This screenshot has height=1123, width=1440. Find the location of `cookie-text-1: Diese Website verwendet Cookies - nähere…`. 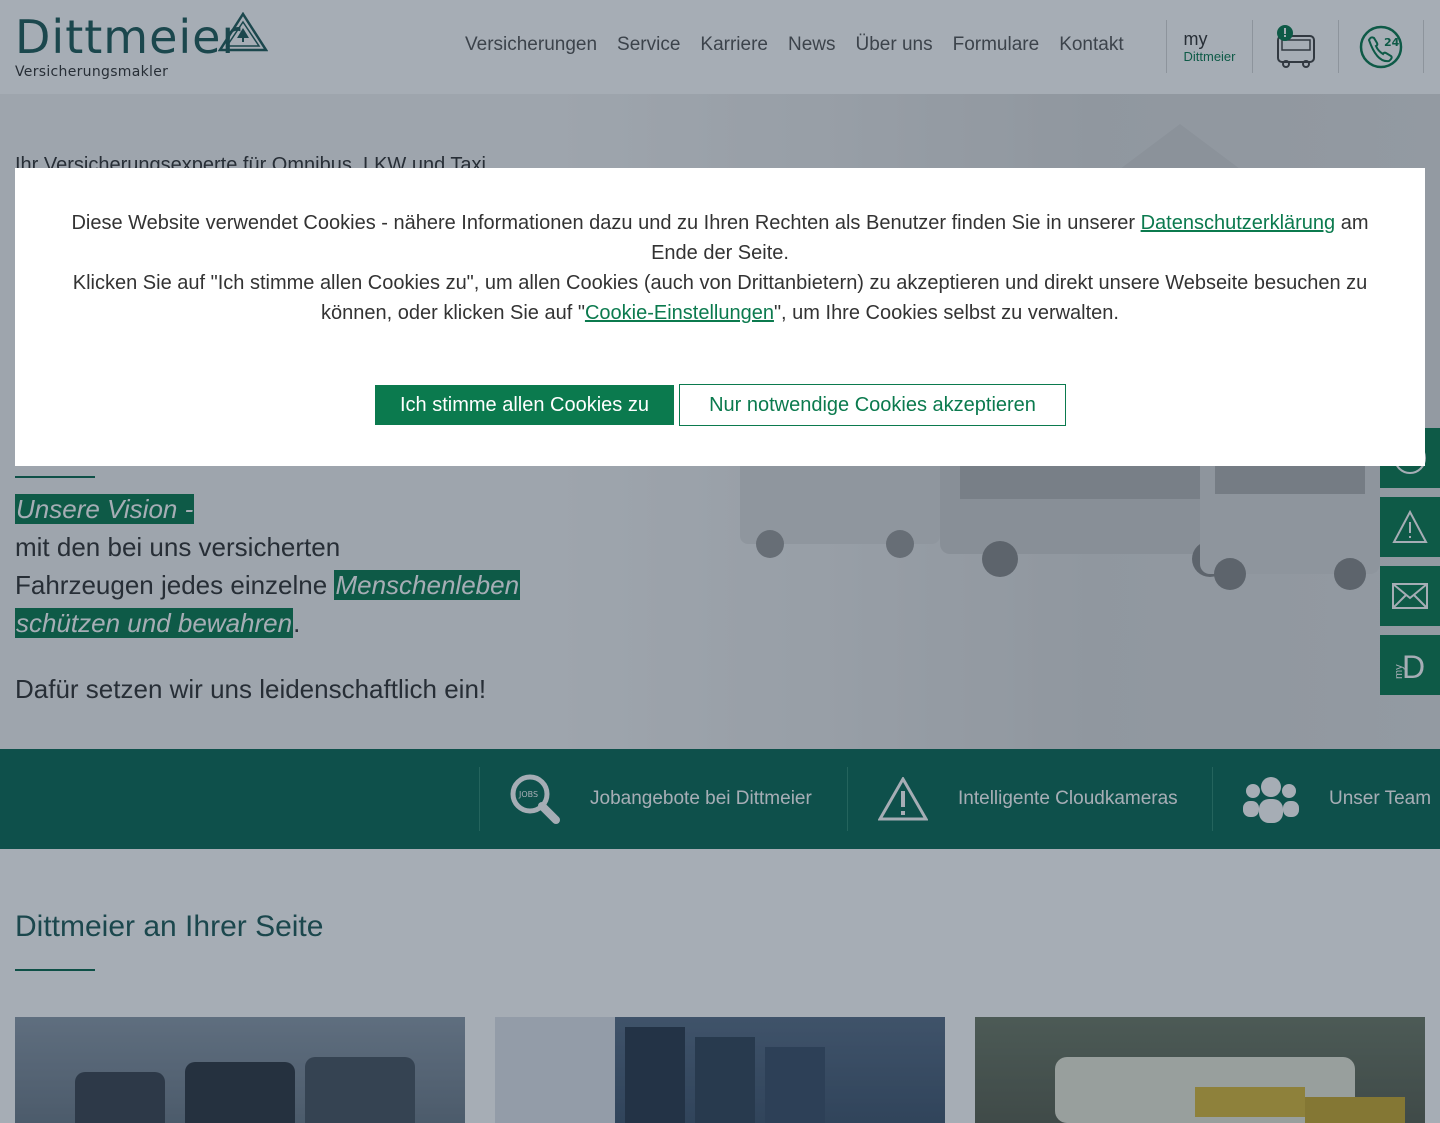

cookie-text-1: Diese Website verwendet Cookies - nähere… is located at coordinates (606, 223).